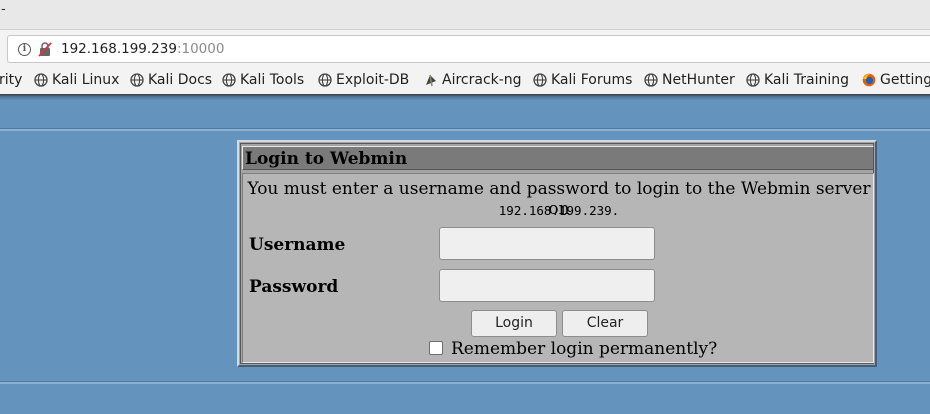  I want to click on username-label: Username, so click(297, 245).